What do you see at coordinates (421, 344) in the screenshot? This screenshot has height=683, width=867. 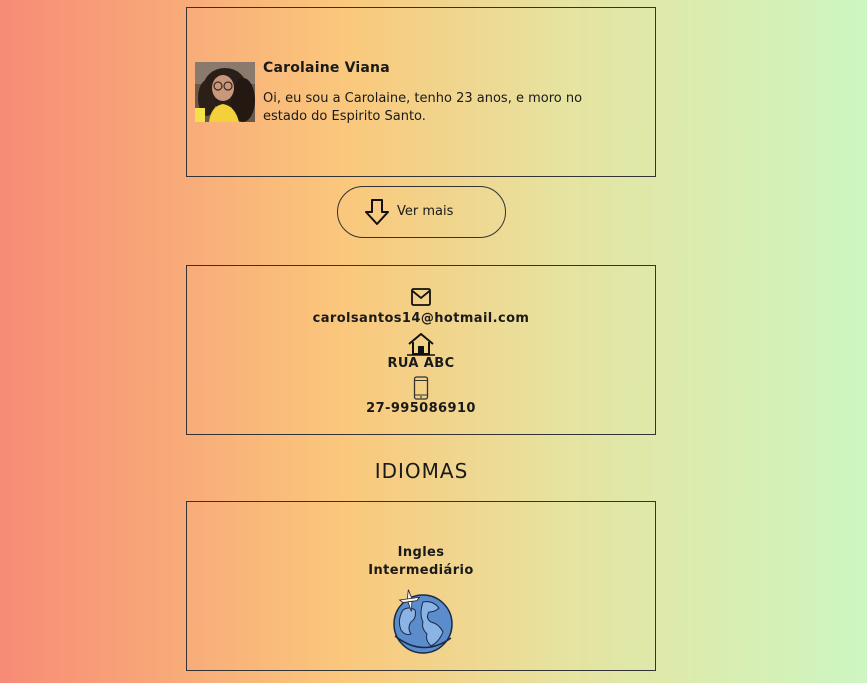 I see `house-icon` at bounding box center [421, 344].